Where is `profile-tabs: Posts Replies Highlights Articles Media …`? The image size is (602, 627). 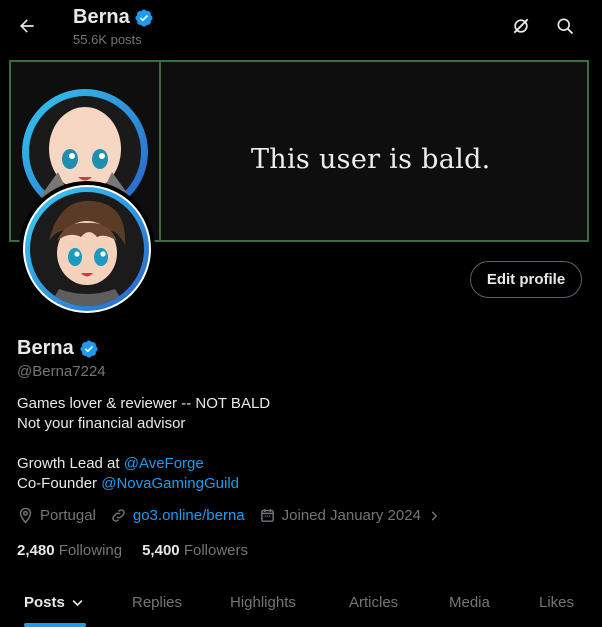
profile-tabs: Posts Replies Highlights Articles Media … is located at coordinates (301, 606).